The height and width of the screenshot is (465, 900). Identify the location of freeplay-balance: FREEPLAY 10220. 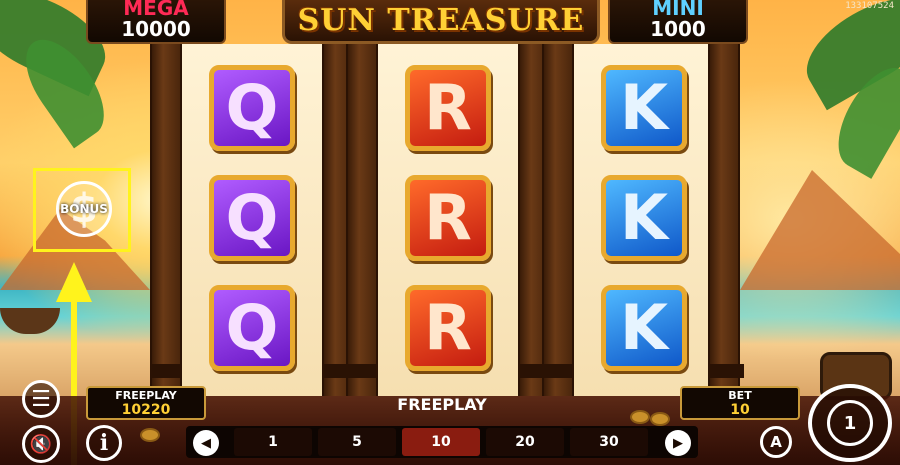
(146, 403).